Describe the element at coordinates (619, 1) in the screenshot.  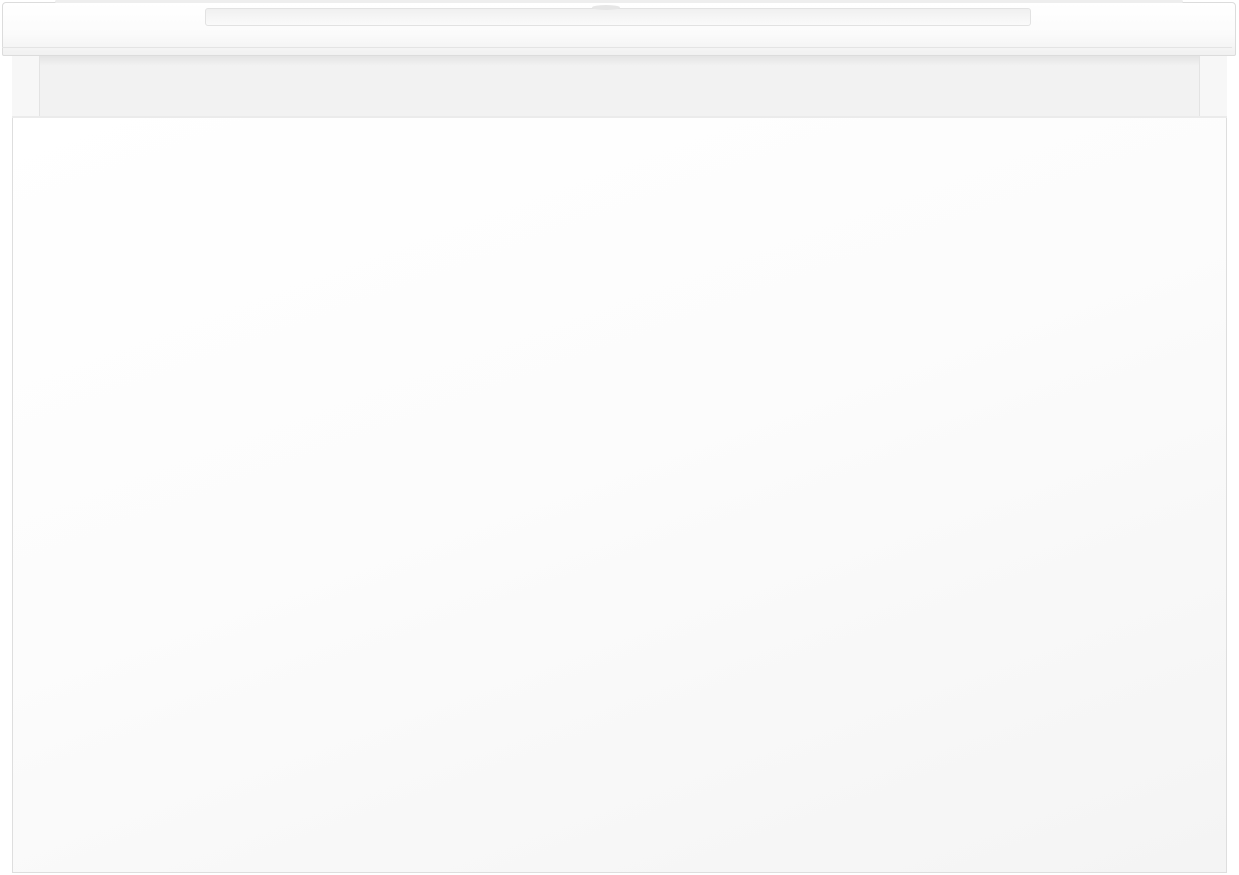
I see `countertop-rim` at that location.